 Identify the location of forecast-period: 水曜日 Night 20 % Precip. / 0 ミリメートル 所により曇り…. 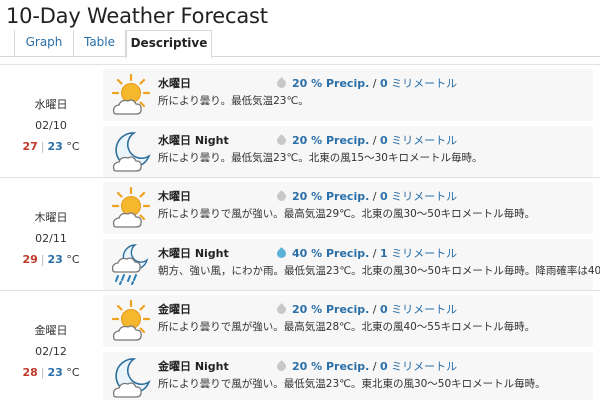
(348, 152).